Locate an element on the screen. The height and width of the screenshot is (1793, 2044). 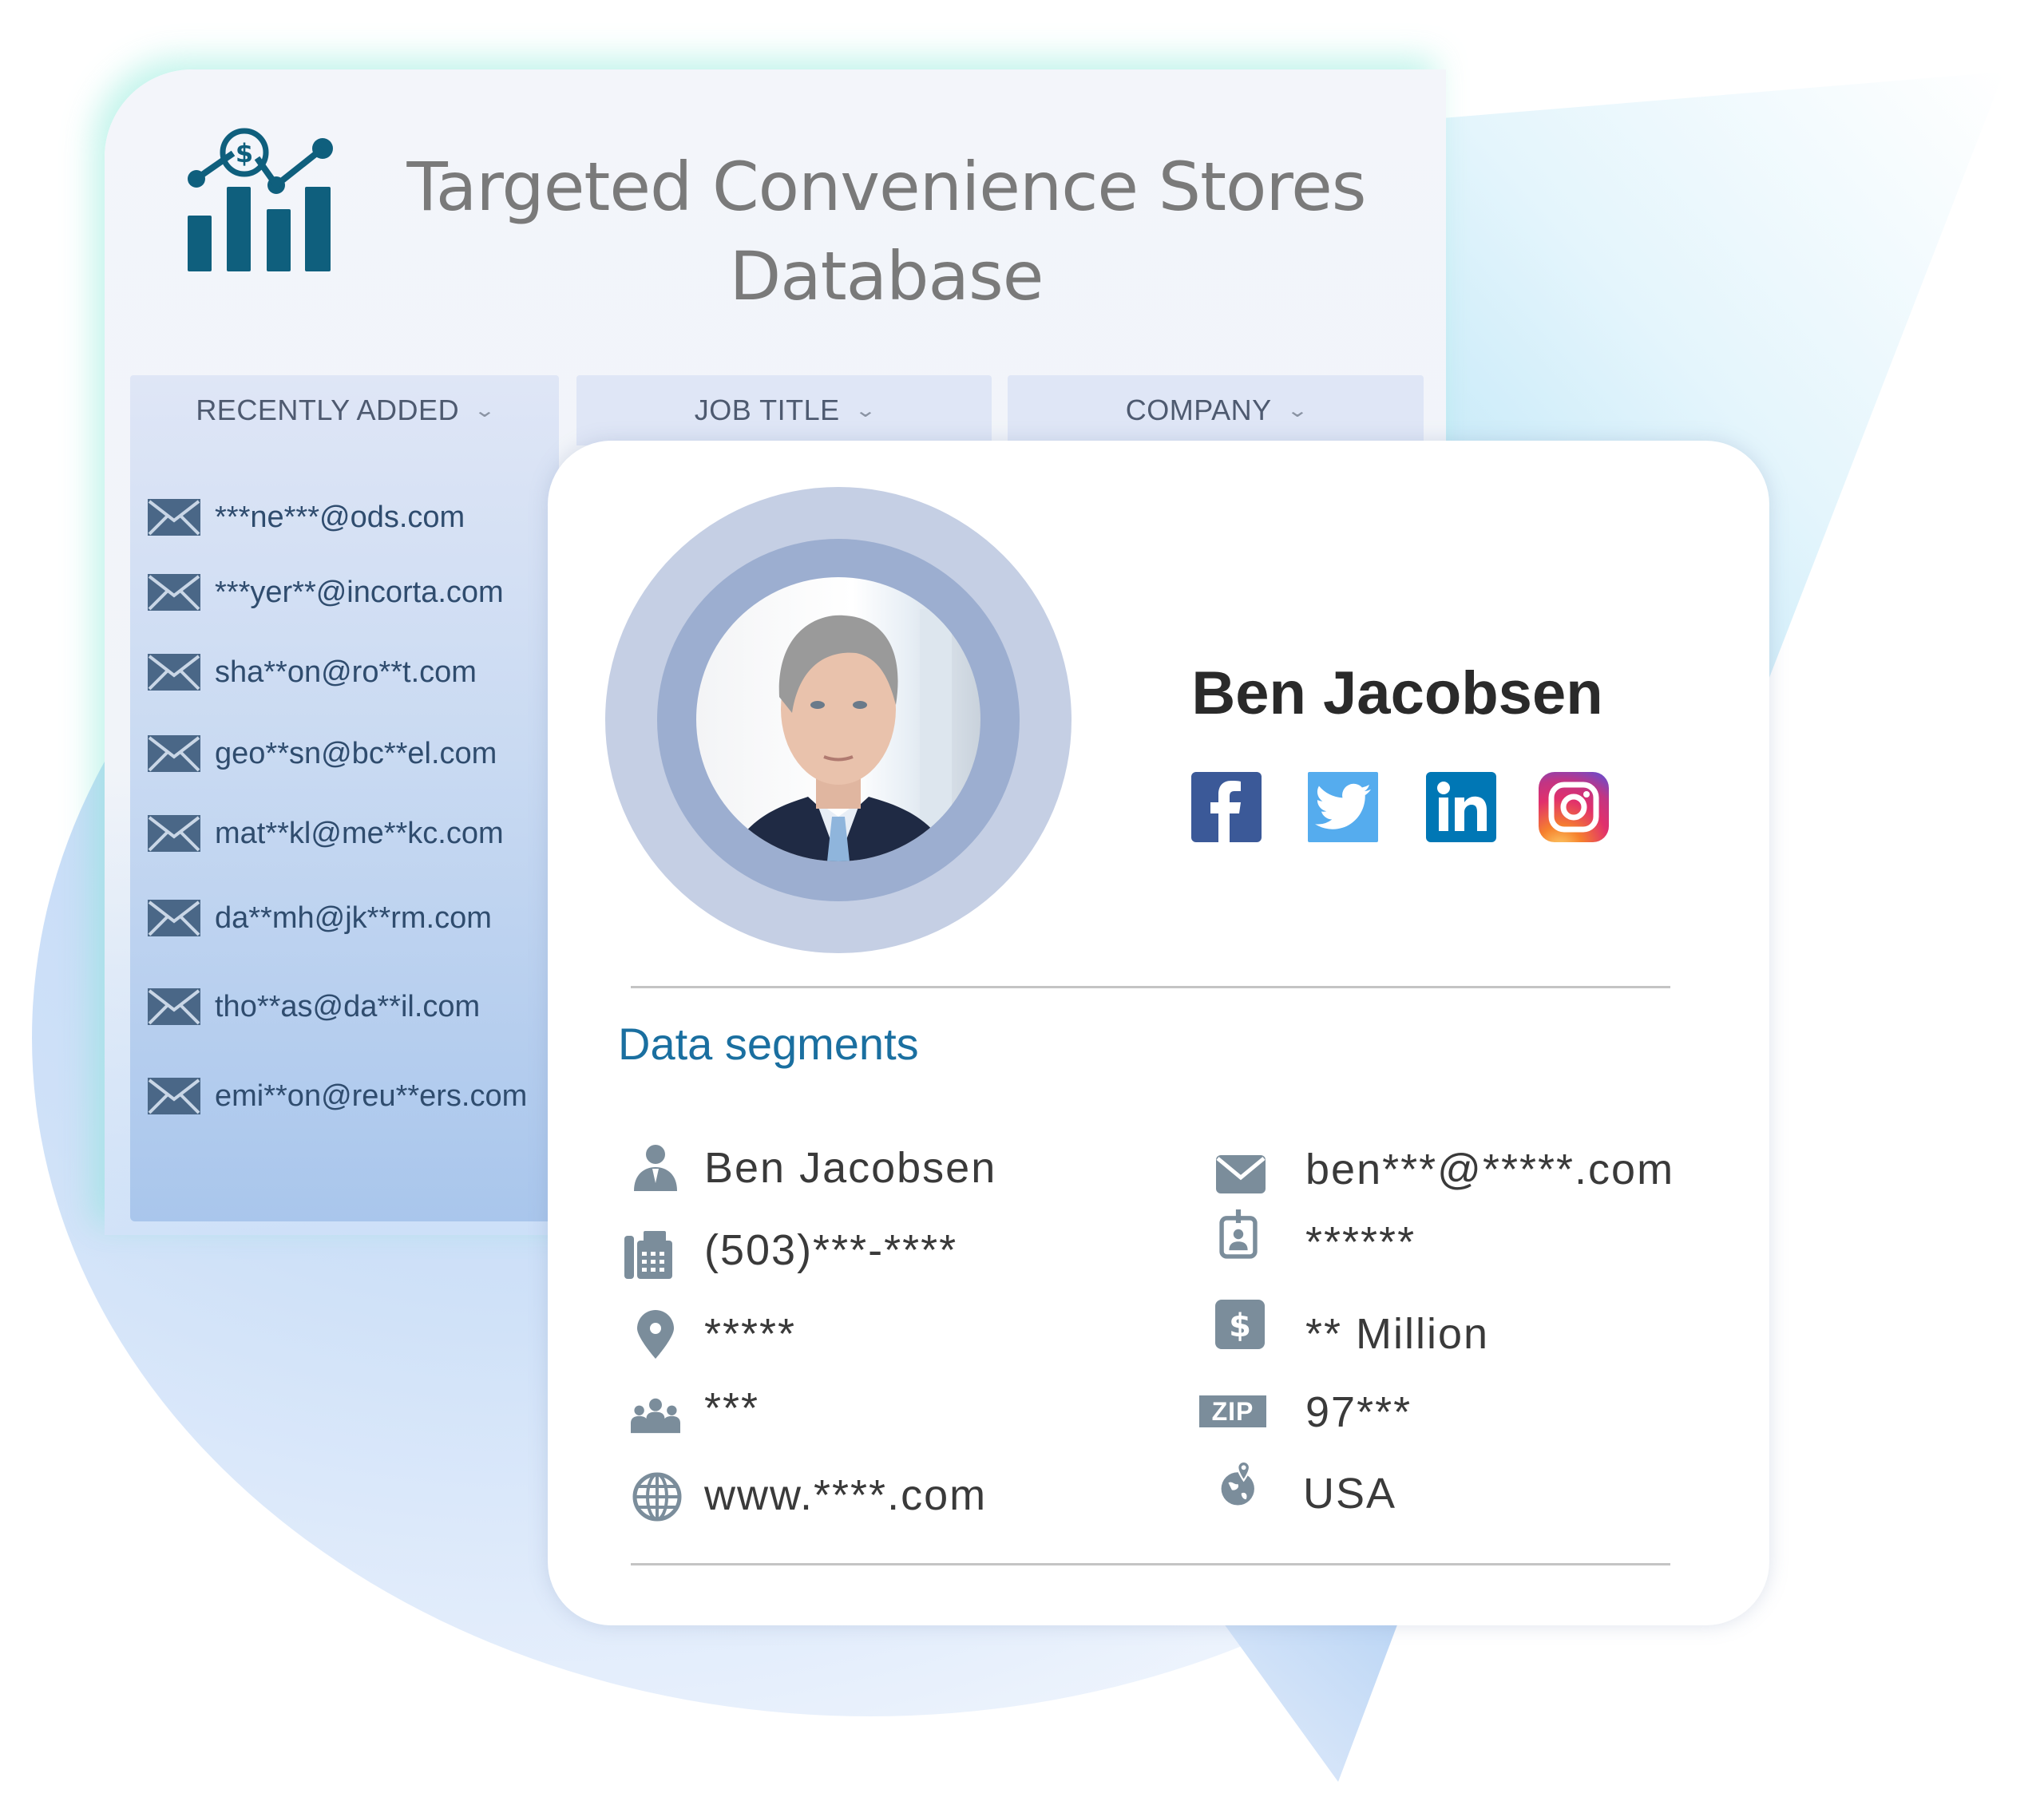
page-title: Targeted Convenience Stores Database is located at coordinates (886, 232).